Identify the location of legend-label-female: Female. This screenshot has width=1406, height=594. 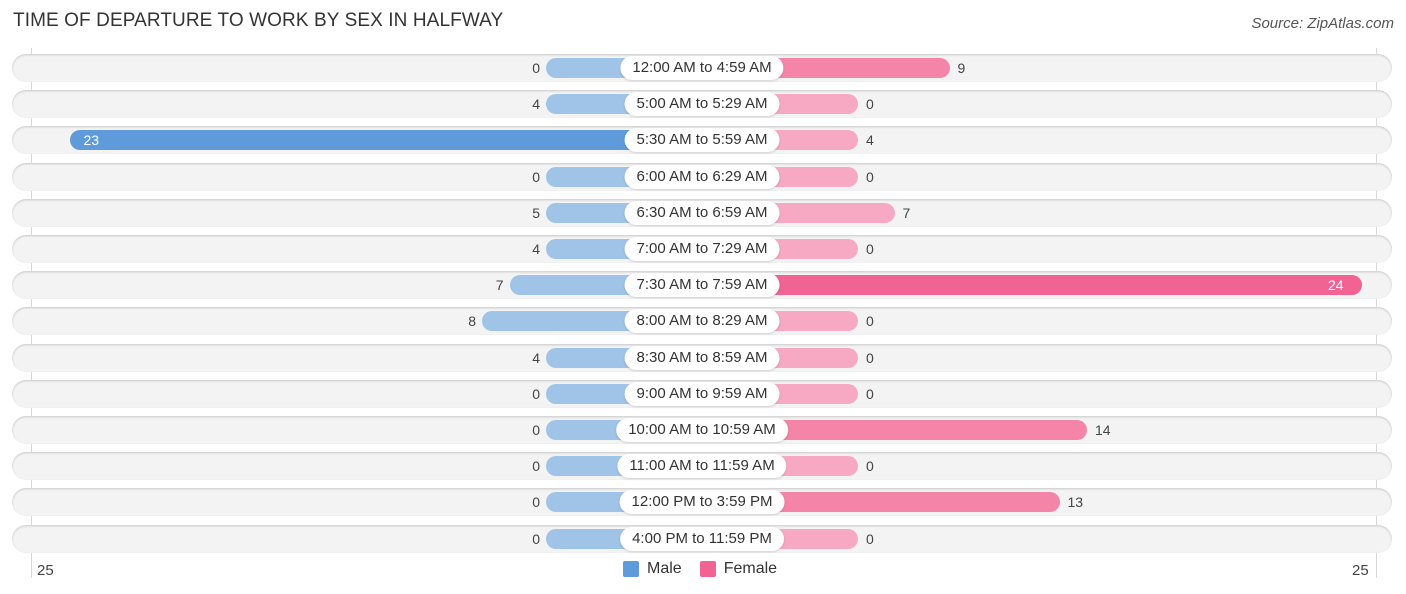
(750, 568).